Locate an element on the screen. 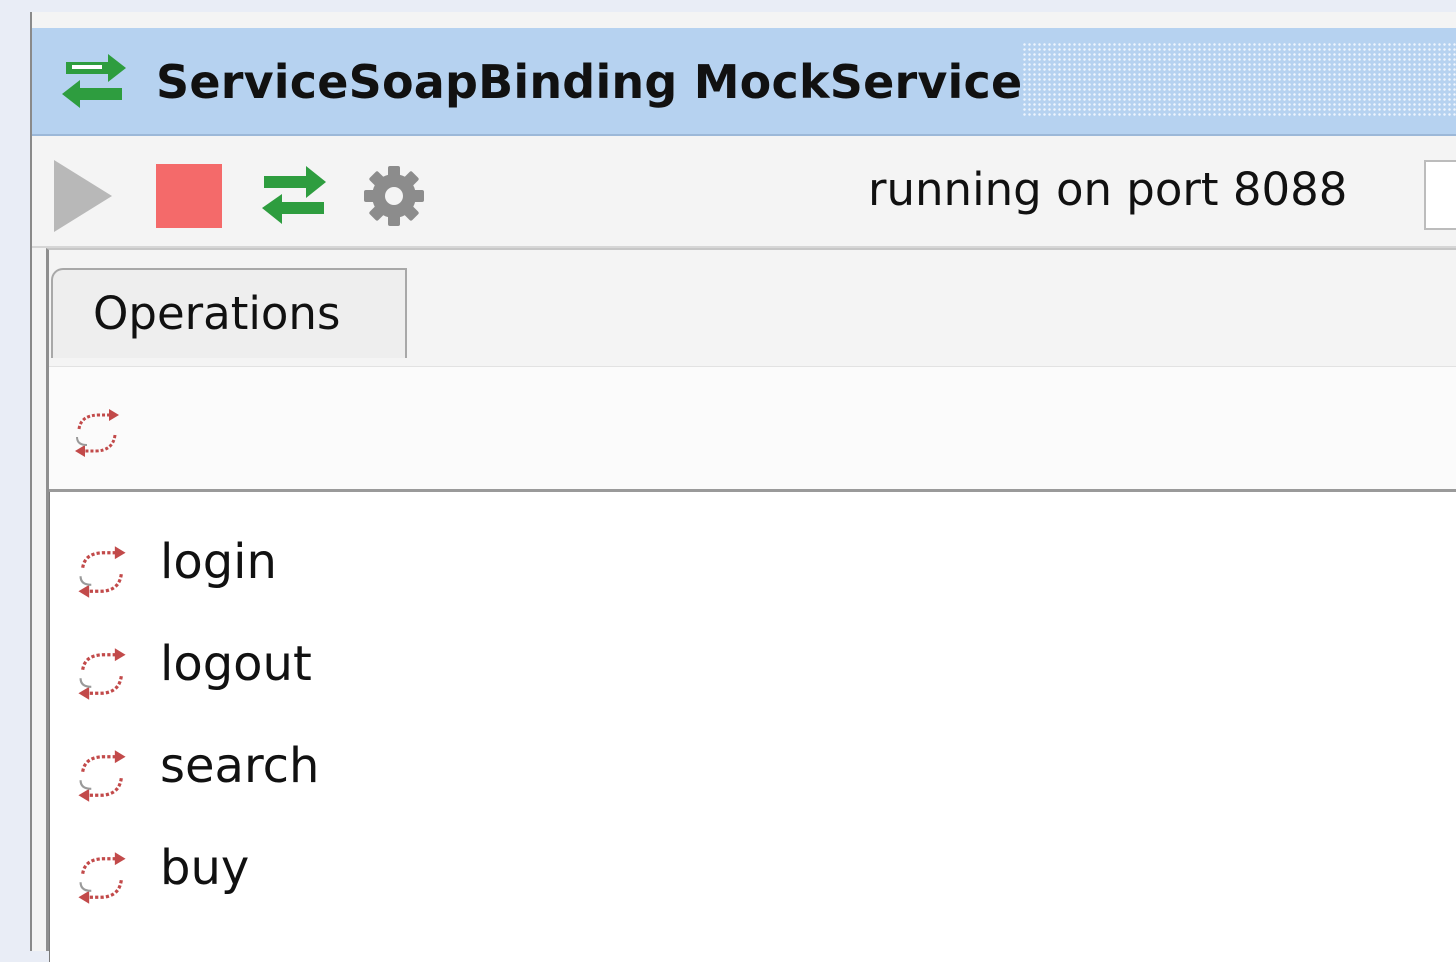 This screenshot has width=1456, height=962. window-title: ServiceSoapBinding MockService is located at coordinates (589, 82).